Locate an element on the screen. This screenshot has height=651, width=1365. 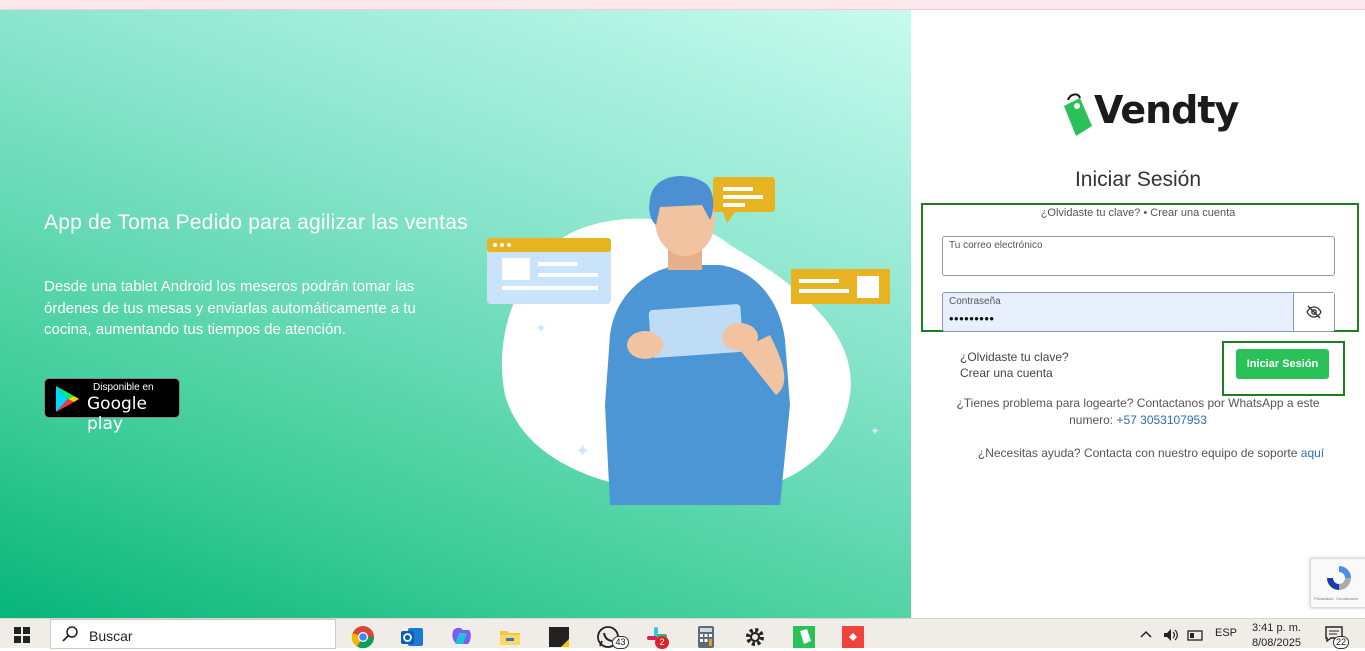
chrome-icon is located at coordinates (363, 637).